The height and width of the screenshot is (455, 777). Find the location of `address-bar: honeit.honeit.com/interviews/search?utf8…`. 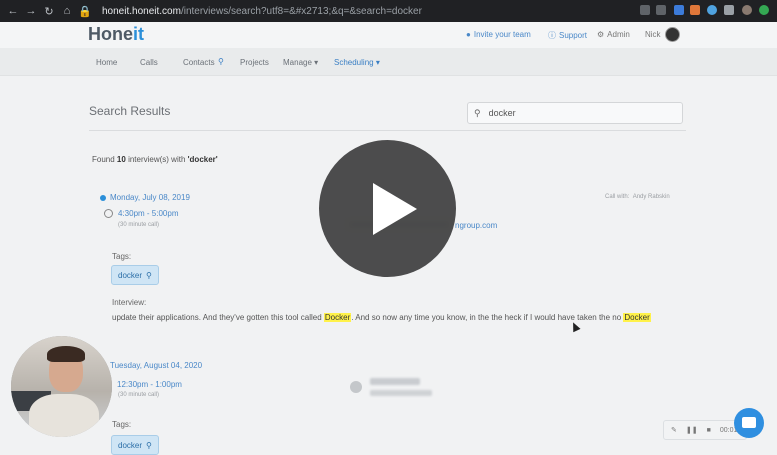

address-bar: honeit.honeit.com/interviews/search?utf8… is located at coordinates (262, 11).